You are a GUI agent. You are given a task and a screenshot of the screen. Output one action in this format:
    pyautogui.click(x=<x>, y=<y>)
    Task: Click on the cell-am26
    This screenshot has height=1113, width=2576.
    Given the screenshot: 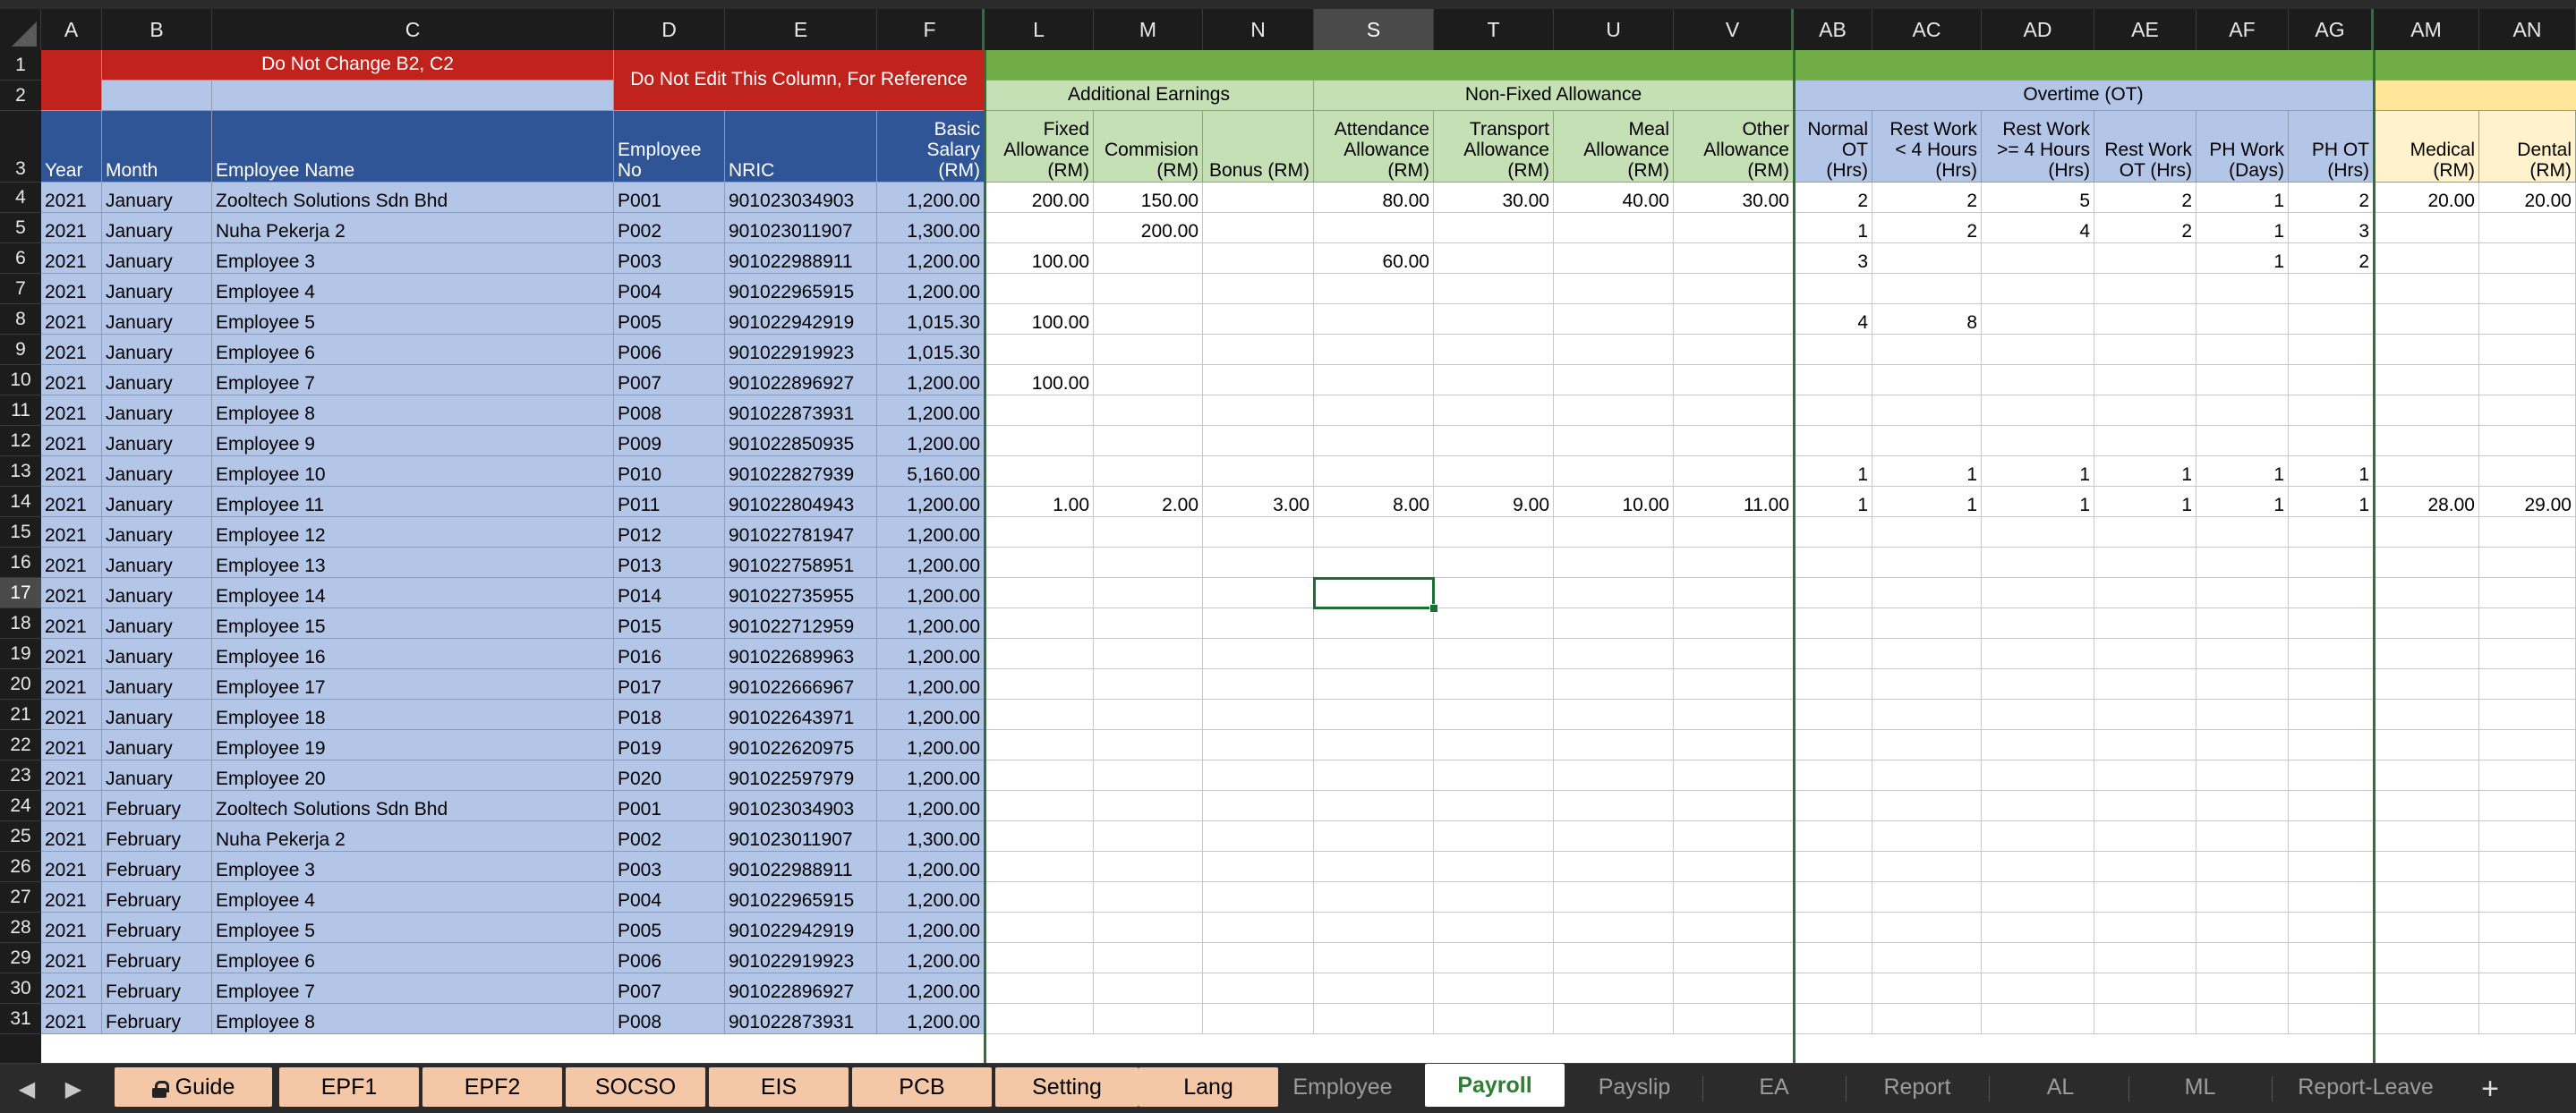 What is the action you would take?
    pyautogui.click(x=2426, y=867)
    